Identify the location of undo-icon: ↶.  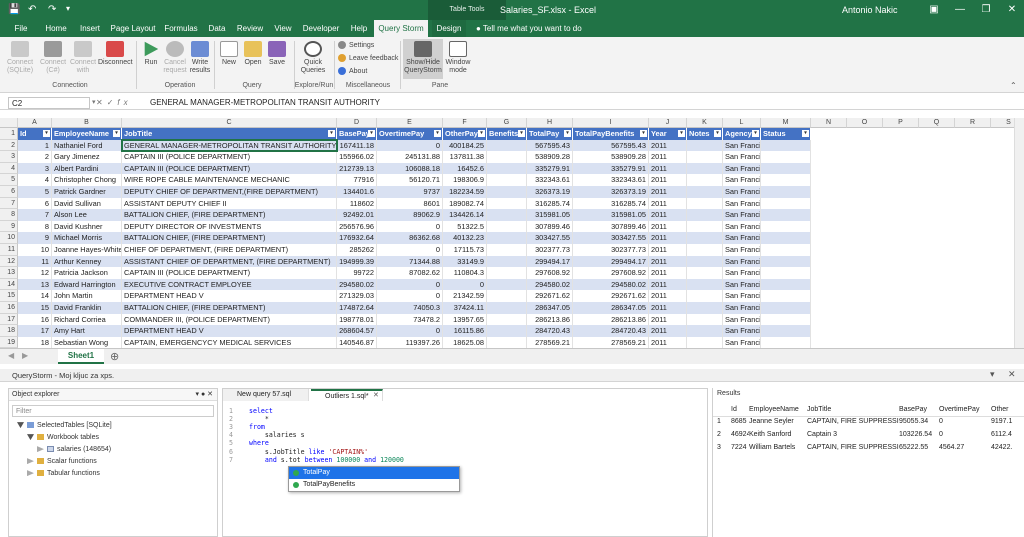
(32, 9).